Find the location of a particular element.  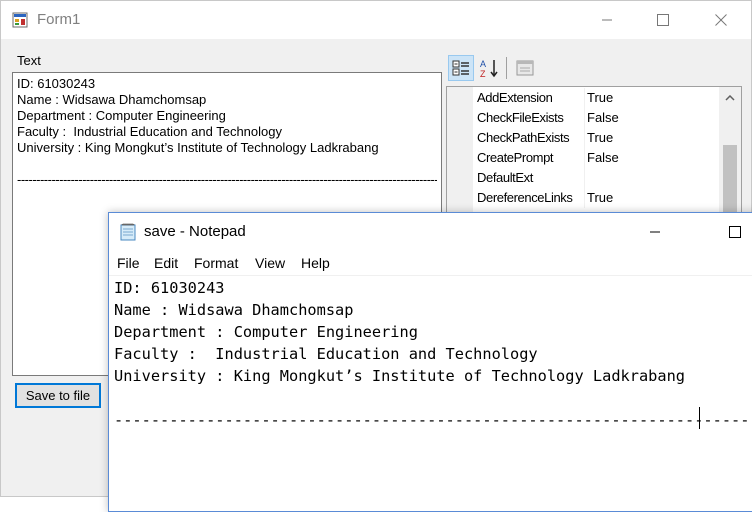

editor-line: Name : Widsawa Dhamchomsap is located at coordinates (234, 310).